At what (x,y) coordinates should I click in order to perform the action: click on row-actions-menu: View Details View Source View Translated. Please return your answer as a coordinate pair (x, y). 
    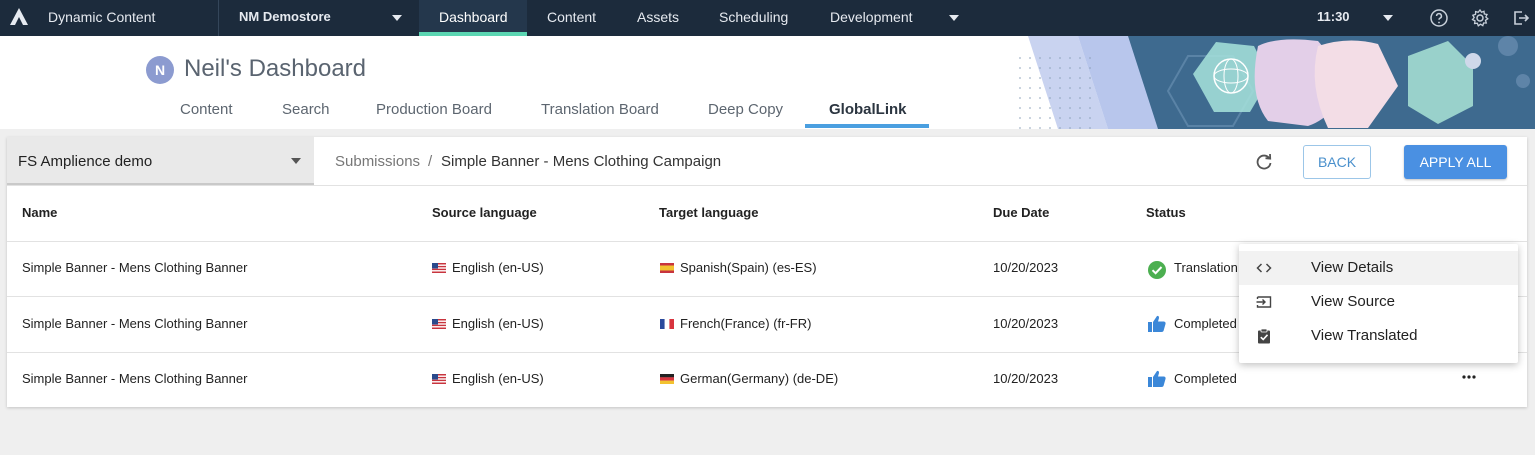
    Looking at the image, I should click on (1378, 303).